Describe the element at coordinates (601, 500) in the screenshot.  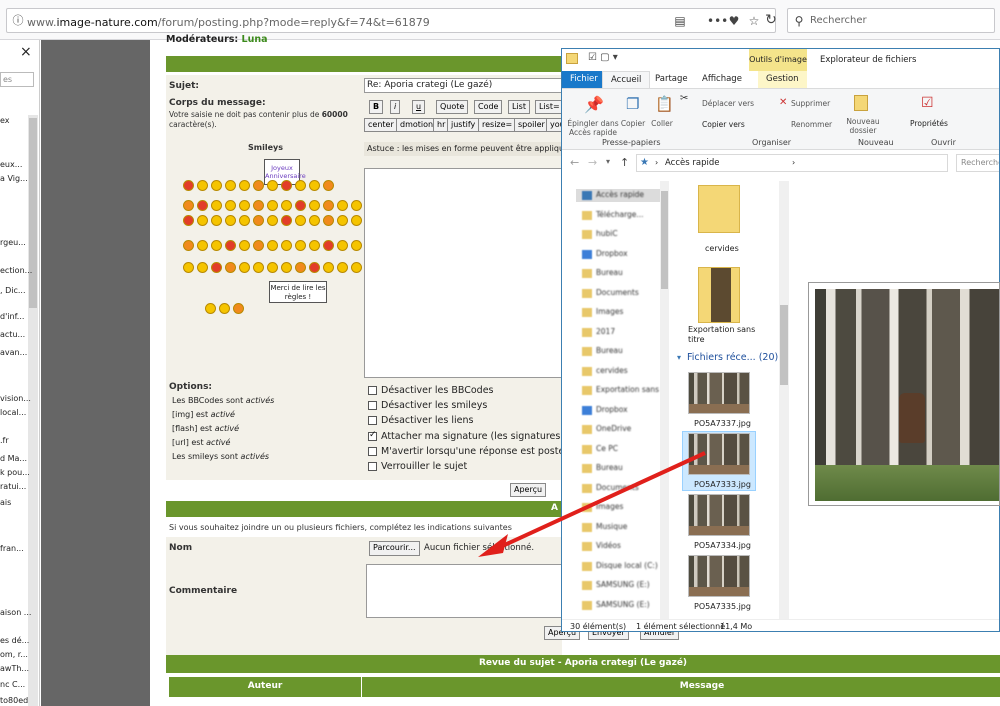
I see `arrow-shaft` at that location.